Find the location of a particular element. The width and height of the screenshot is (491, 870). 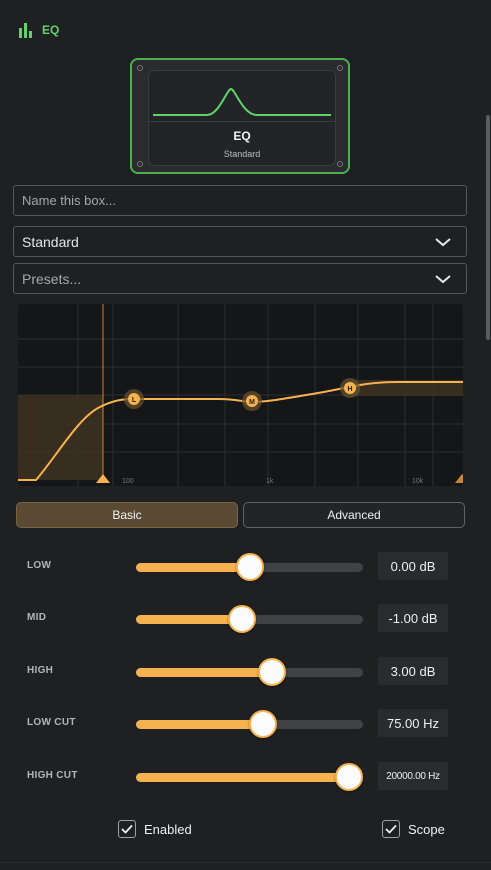

equalizer-bars-icon is located at coordinates (25, 30).